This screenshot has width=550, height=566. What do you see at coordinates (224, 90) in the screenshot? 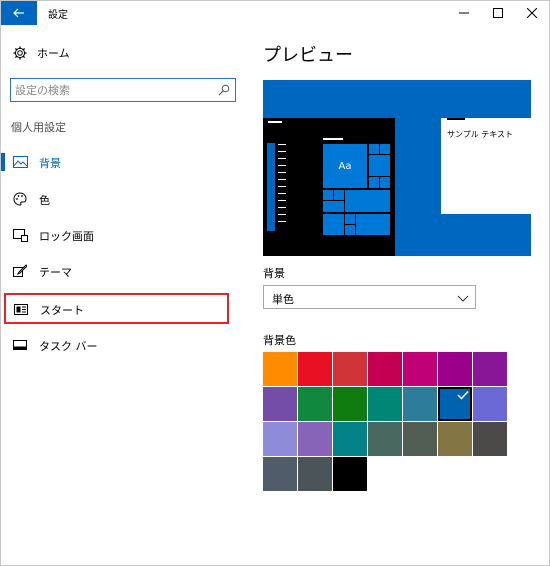
I see `search-icon` at bounding box center [224, 90].